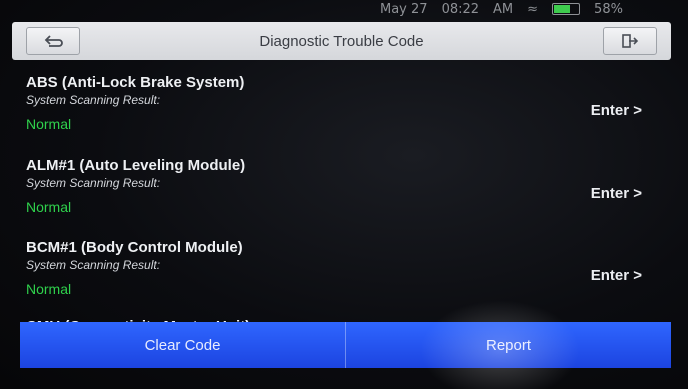 The width and height of the screenshot is (688, 389). What do you see at coordinates (508, 345) in the screenshot?
I see `report-button: Report` at bounding box center [508, 345].